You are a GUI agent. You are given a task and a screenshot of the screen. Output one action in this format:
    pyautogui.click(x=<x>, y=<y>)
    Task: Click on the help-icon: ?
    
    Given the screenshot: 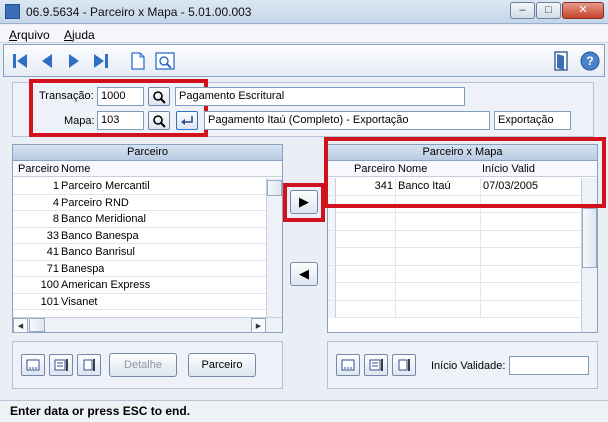 What is the action you would take?
    pyautogui.click(x=590, y=61)
    